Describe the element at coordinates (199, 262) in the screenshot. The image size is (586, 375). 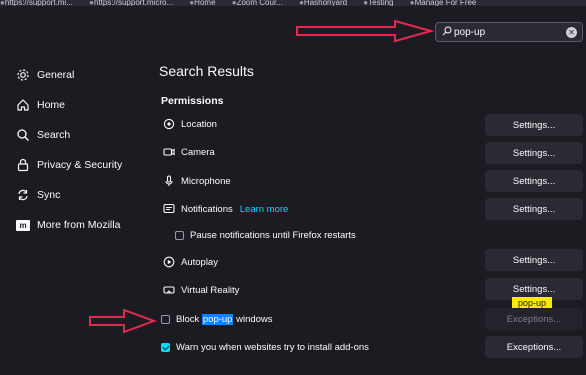
I see `permission-label: Autoplay` at that location.